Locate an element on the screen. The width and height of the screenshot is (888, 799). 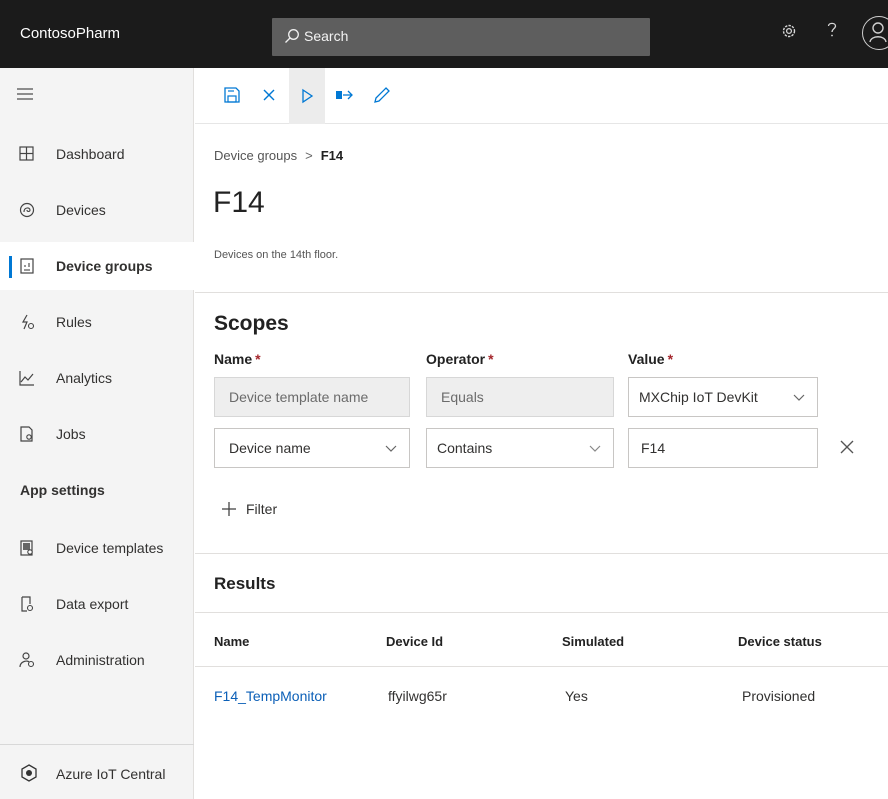
export-icon is located at coordinates (344, 95).